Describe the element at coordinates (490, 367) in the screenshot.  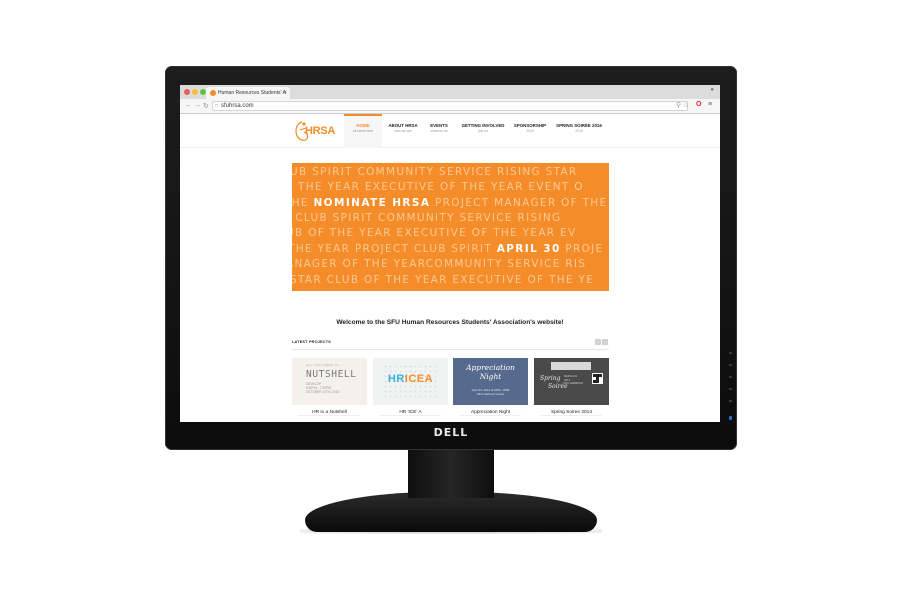
I see `thumbnail-title: Appreciation` at that location.